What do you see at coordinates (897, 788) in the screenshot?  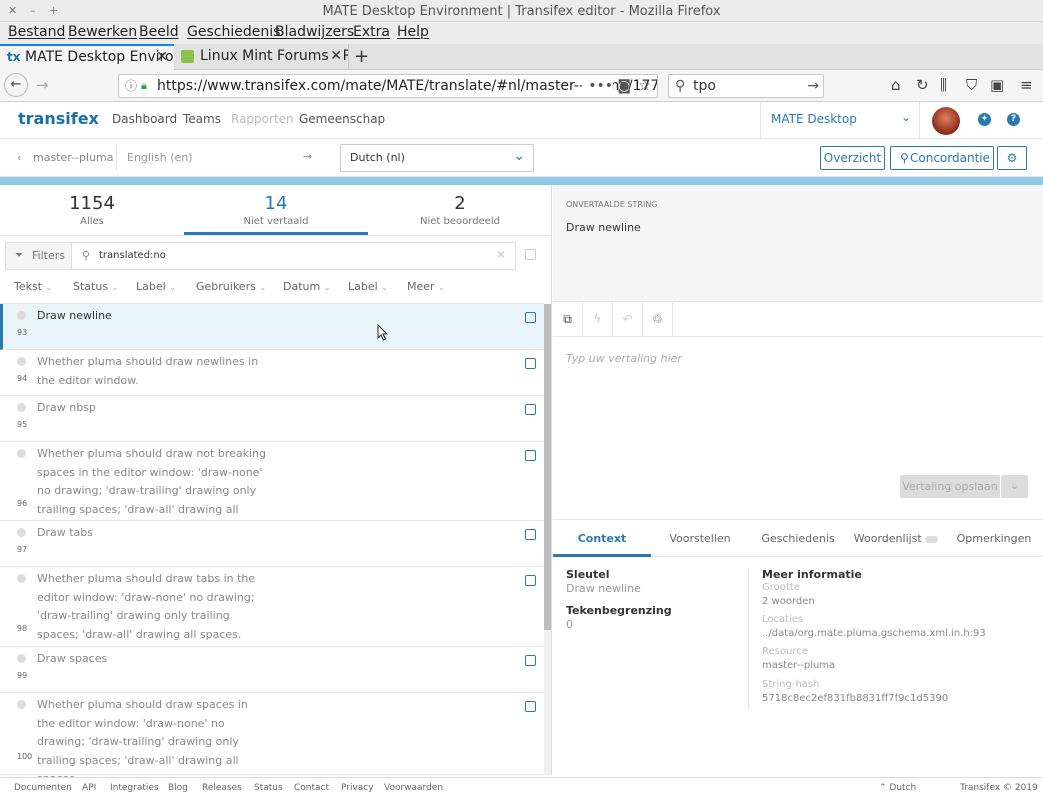 I see `footer-language-selector: ⌃ Dutch` at bounding box center [897, 788].